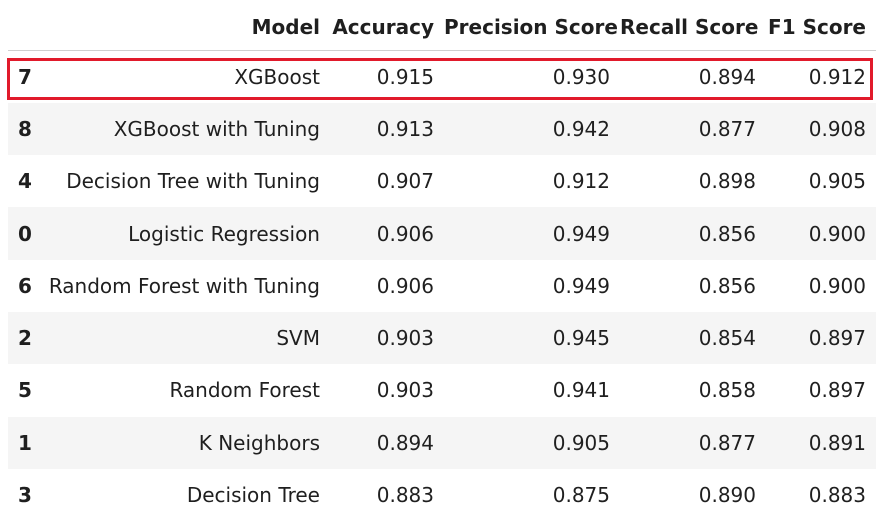  I want to click on cell-f1: 0.883, so click(821, 495).